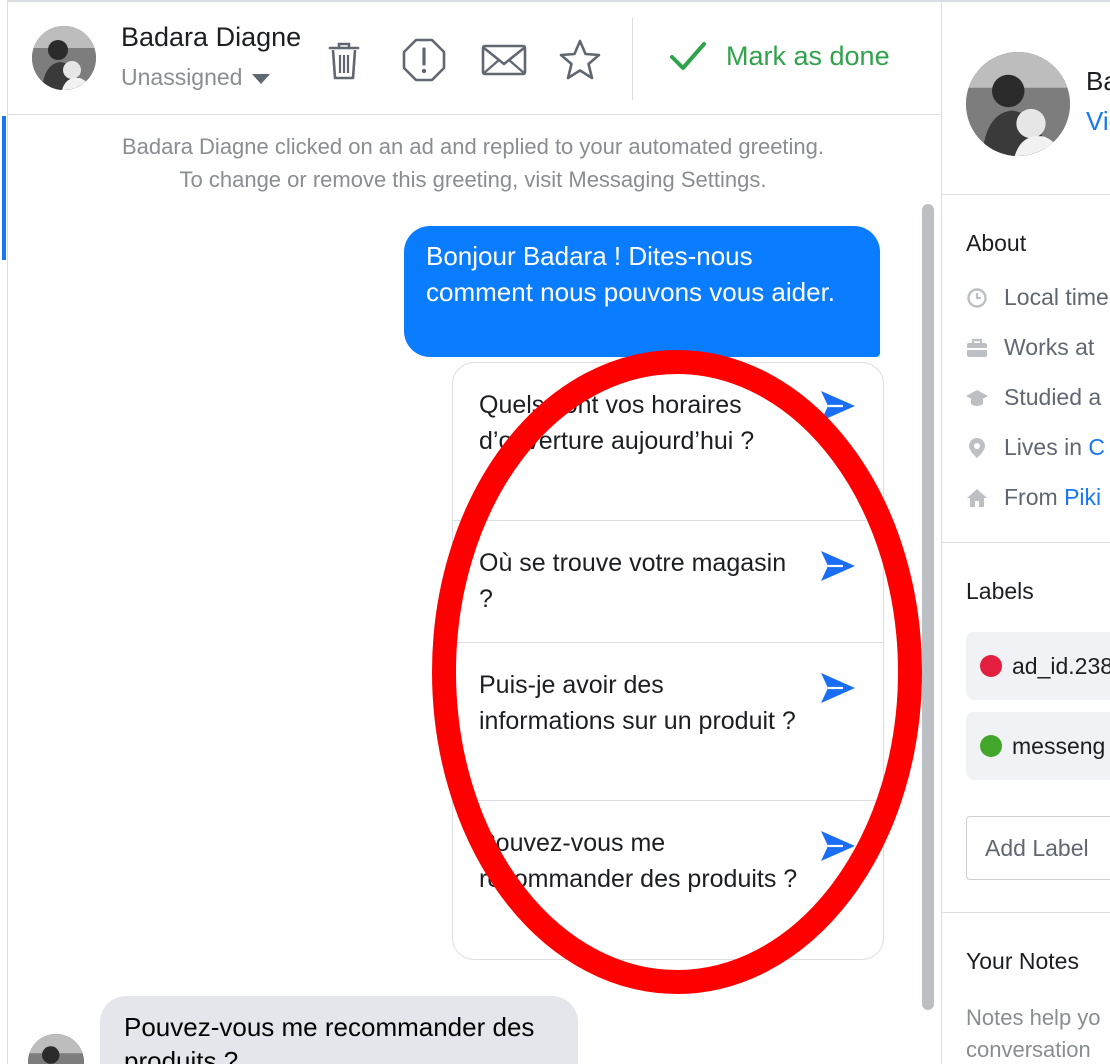 This screenshot has width=1110, height=1064. I want to click on about-from-text: From Piki, so click(1052, 497).